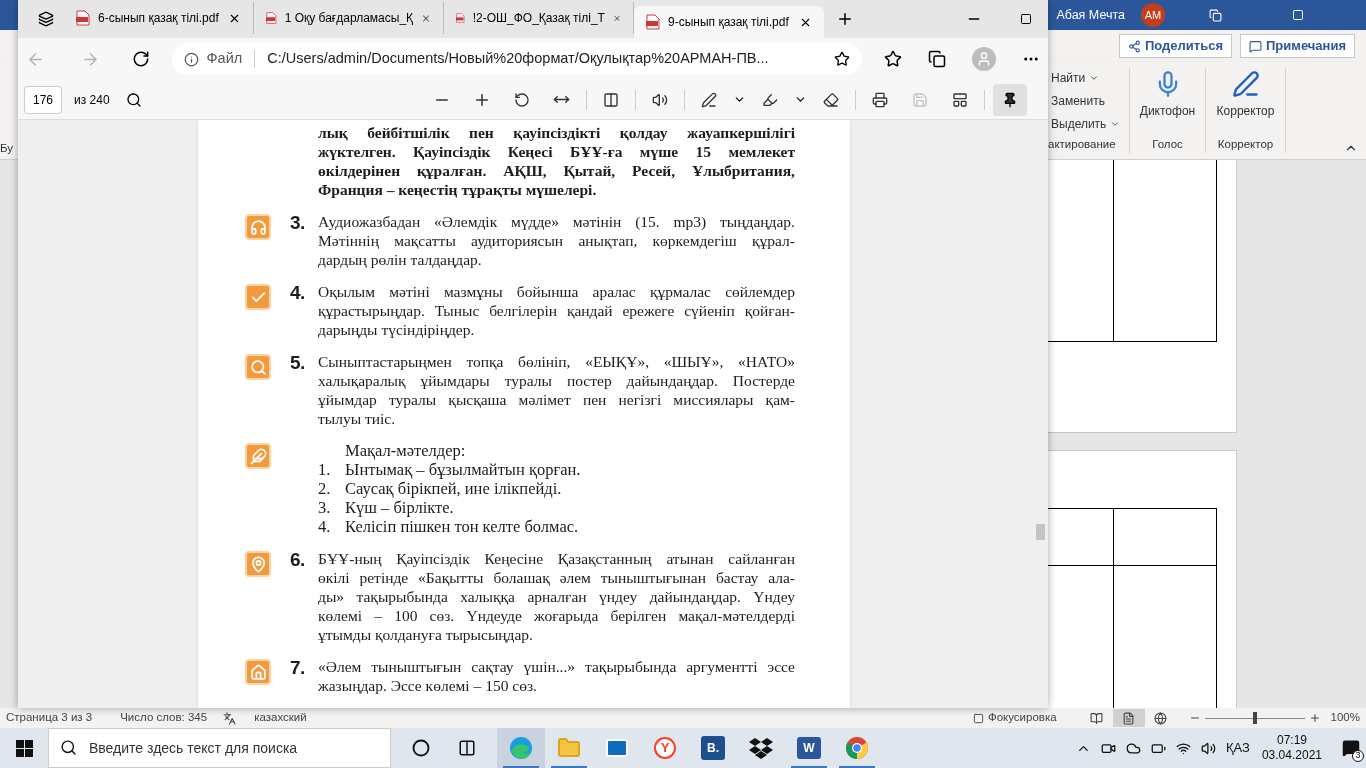  Describe the element at coordinates (1014, 718) in the screenshot. I see `focus-button: Фокусировка` at that location.